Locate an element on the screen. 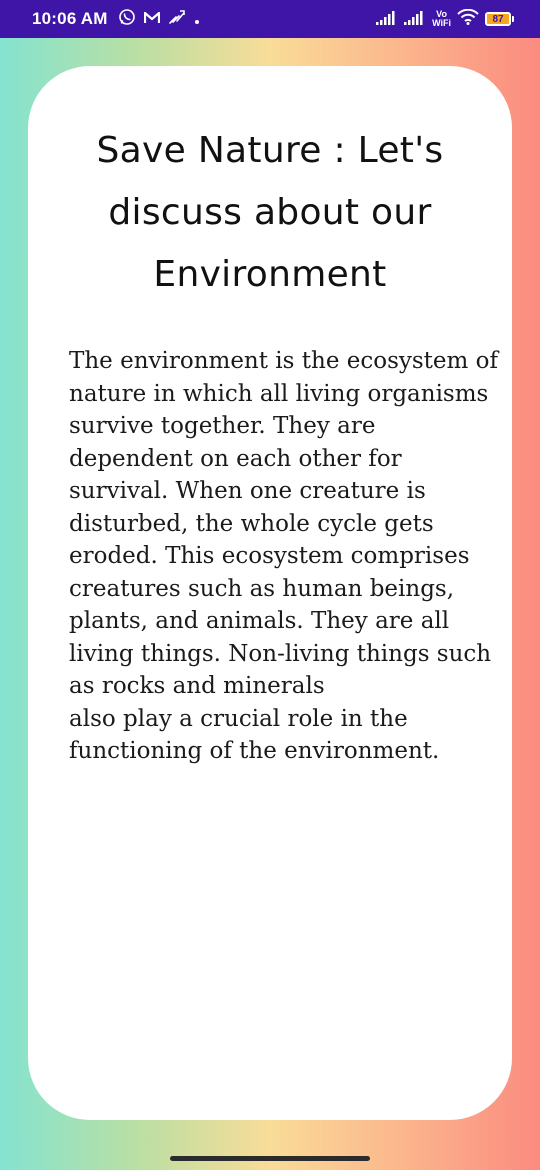 The height and width of the screenshot is (1170, 540). home-indicator is located at coordinates (270, 1158).